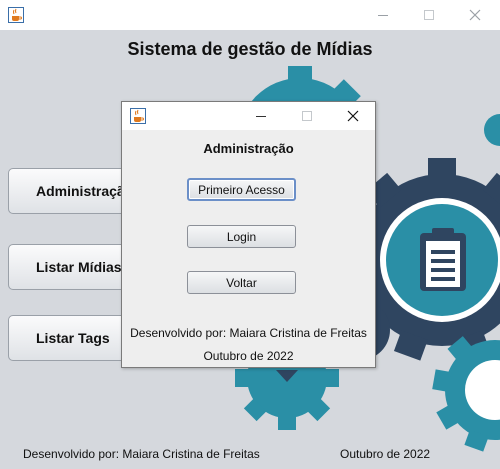 The height and width of the screenshot is (469, 500). I want to click on administracao-button-label: Administração, so click(85, 191).